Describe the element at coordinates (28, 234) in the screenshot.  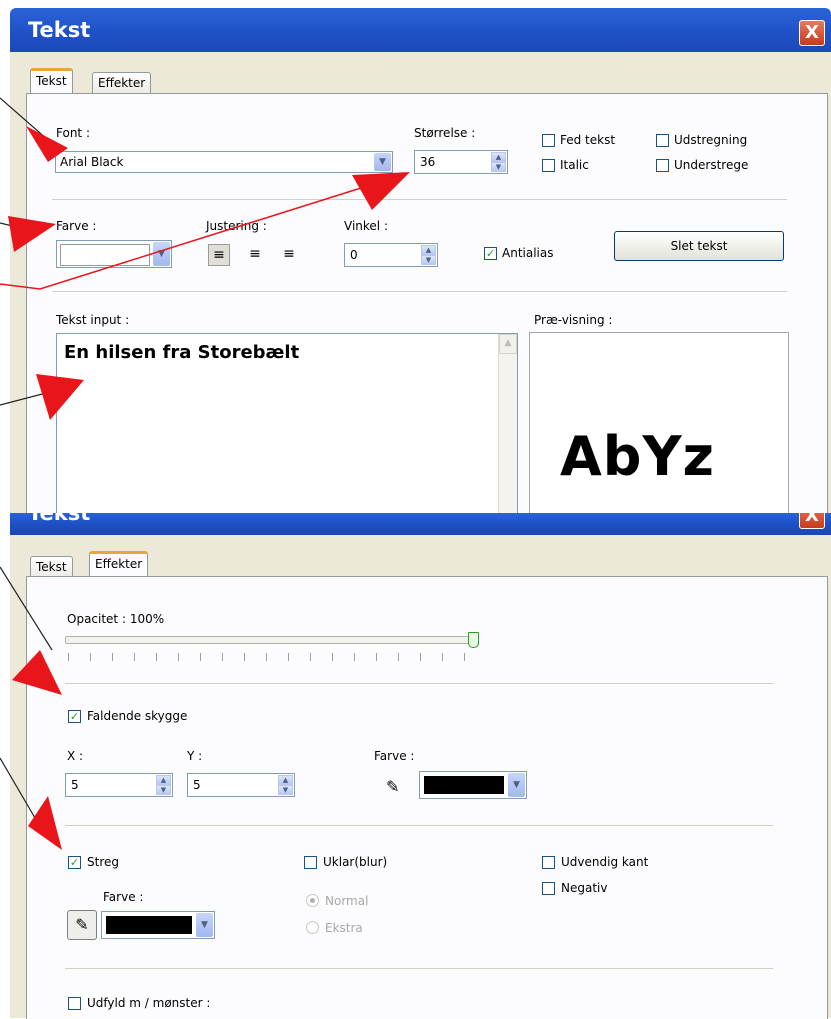
I see `arrow-color` at that location.